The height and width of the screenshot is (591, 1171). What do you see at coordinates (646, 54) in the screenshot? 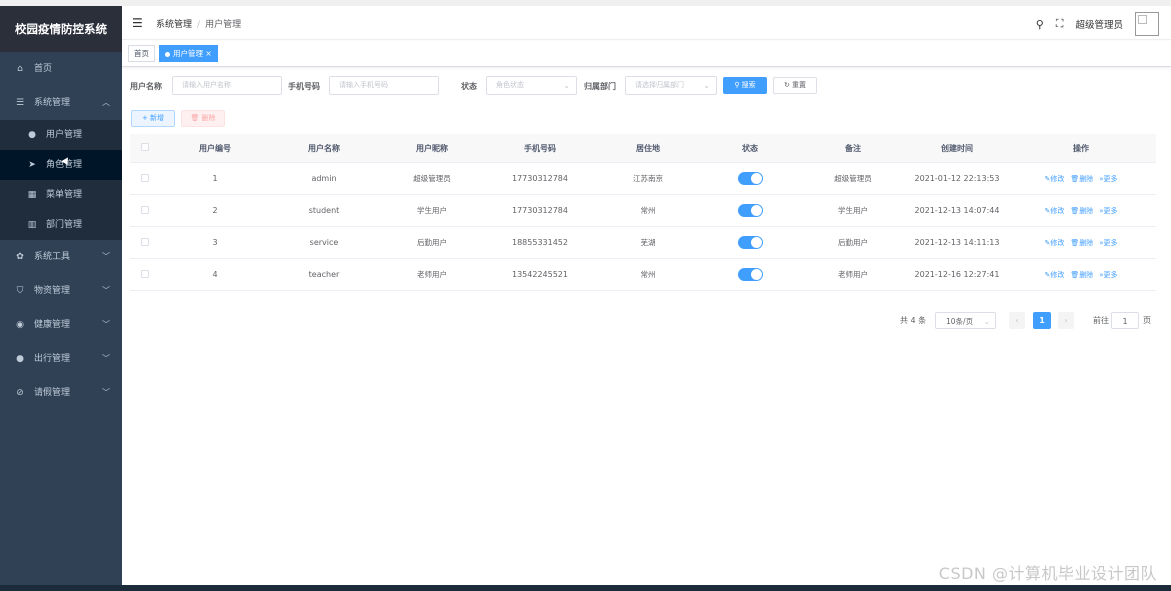
I see `tags-view: 首页 用户管理 ×` at bounding box center [646, 54].